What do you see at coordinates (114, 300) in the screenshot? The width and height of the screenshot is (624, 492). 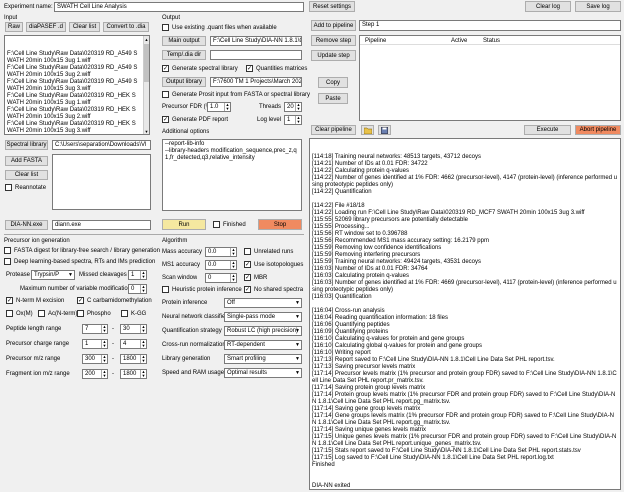 I see `c-carbamidomethylation-checkbox: ✓ C carbamidomethylation` at bounding box center [114, 300].